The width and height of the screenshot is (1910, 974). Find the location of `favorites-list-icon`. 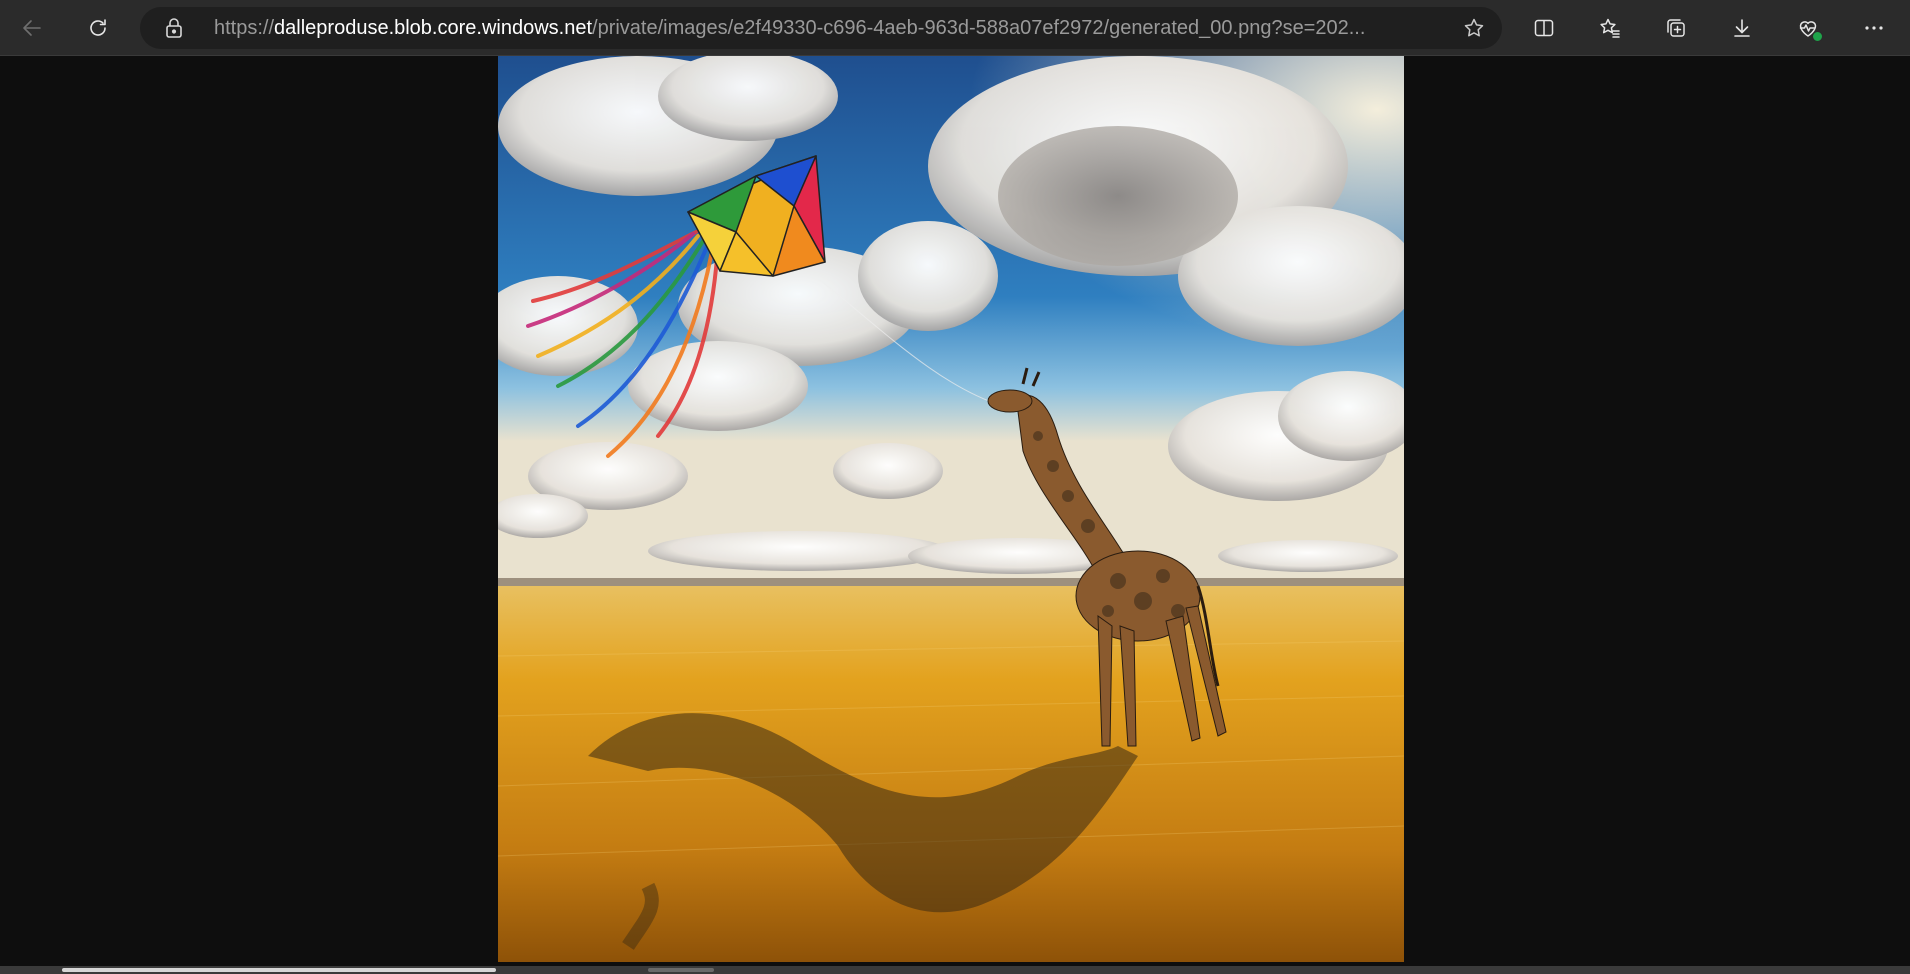

favorites-list-icon is located at coordinates (1610, 28).